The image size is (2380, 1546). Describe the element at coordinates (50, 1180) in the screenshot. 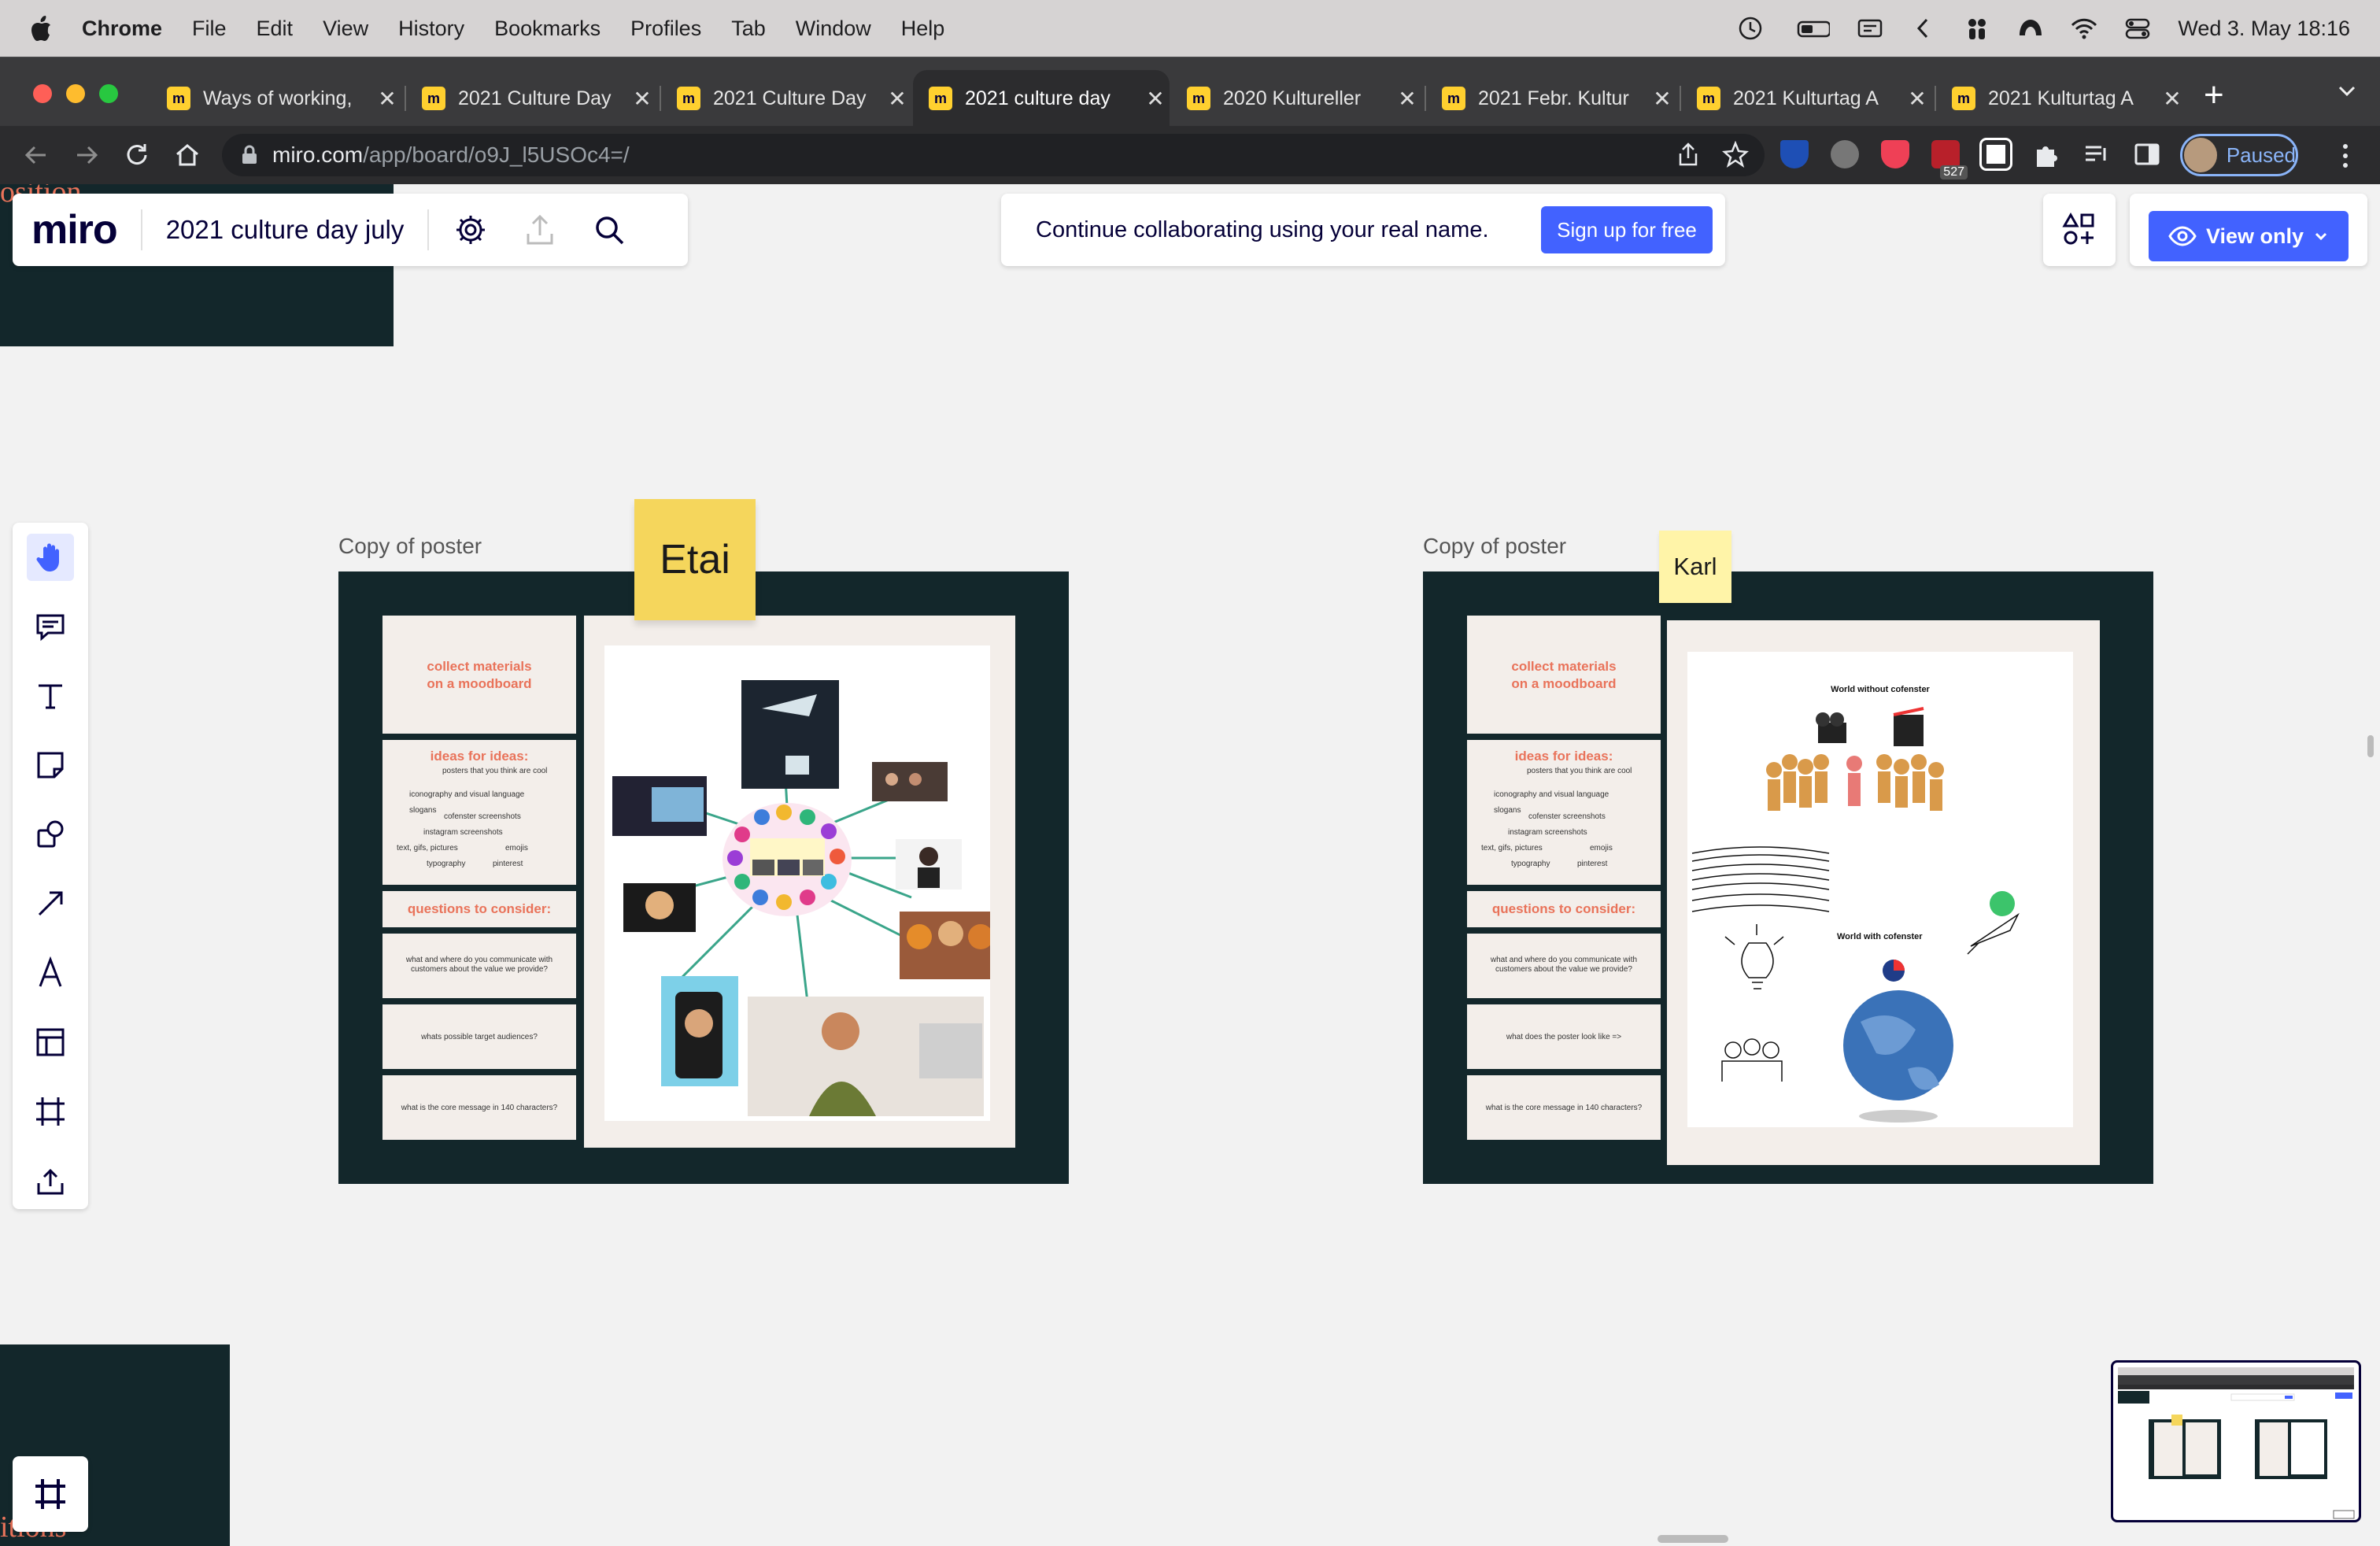

I see `upload-tool` at that location.